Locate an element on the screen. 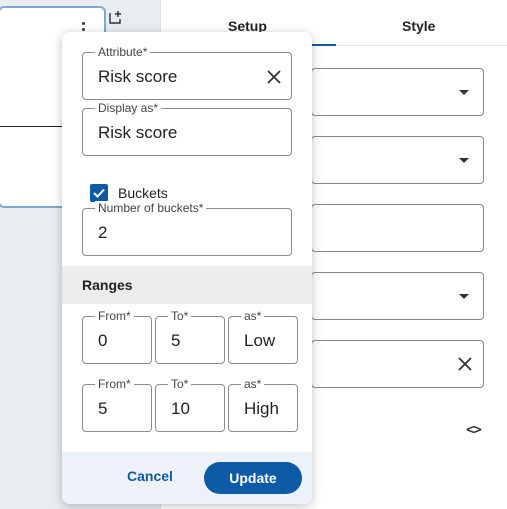  attribute-field: Attribute* Risk score is located at coordinates (187, 72).